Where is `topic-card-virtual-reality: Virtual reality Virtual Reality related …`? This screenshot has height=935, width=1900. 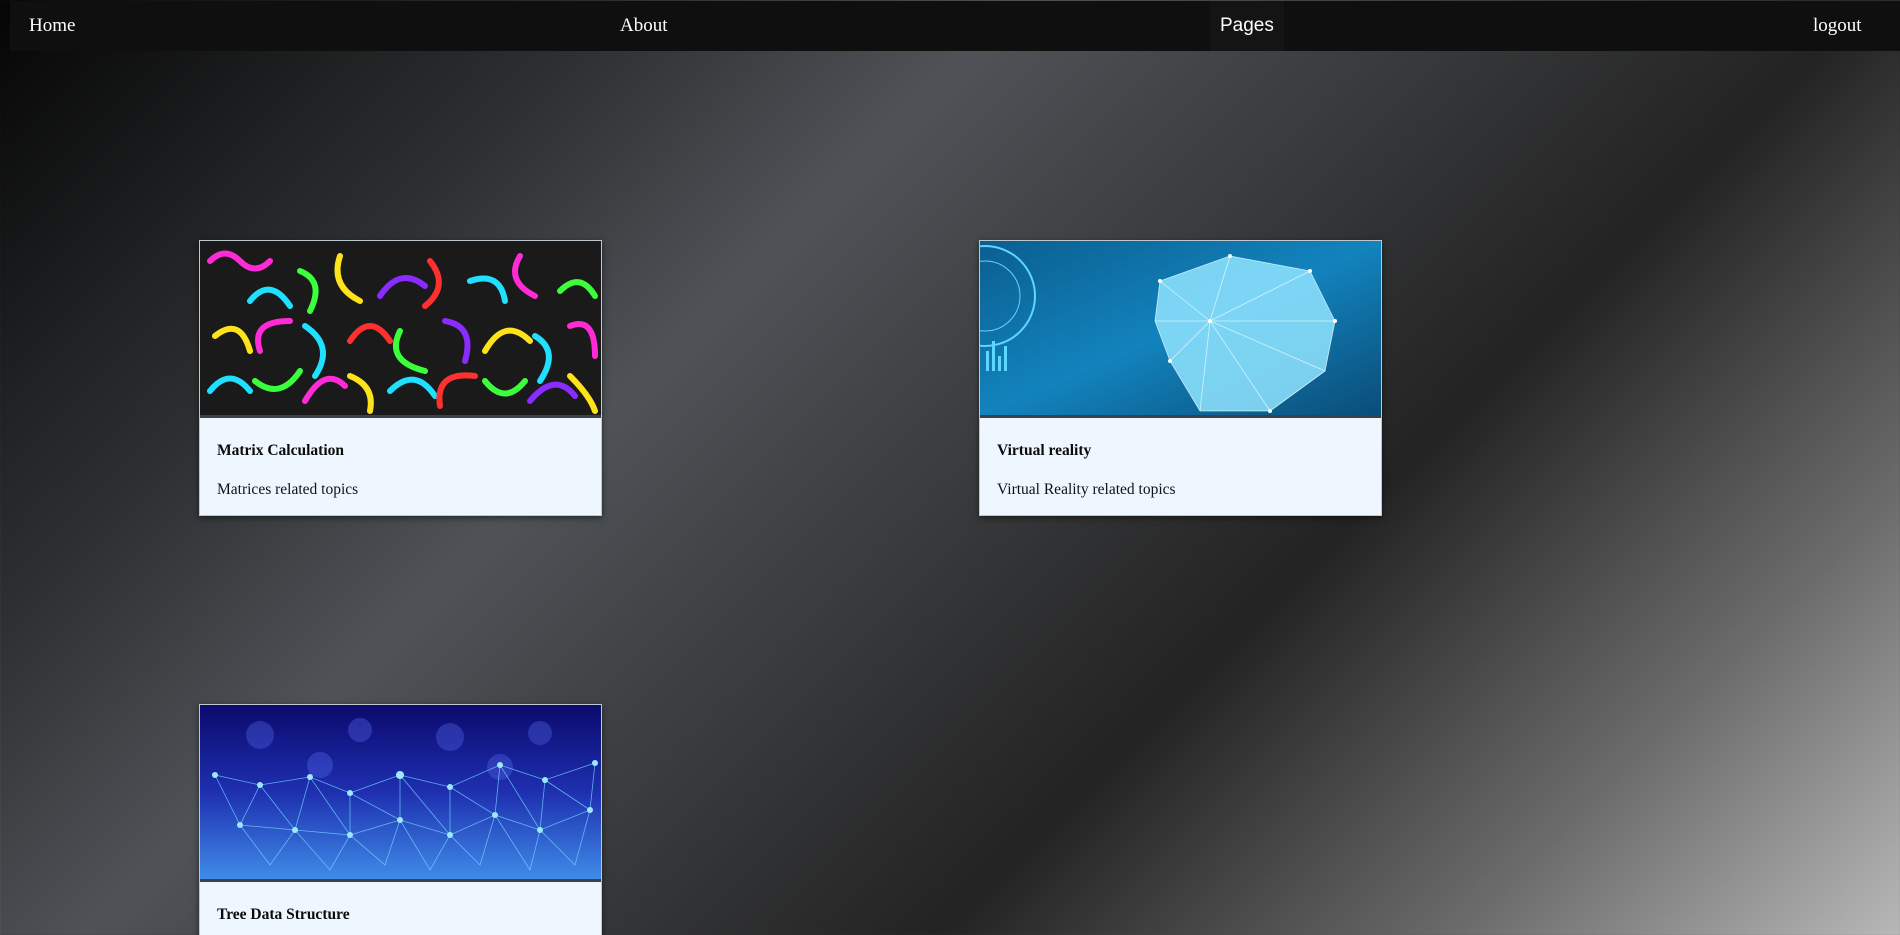
topic-card-virtual-reality: Virtual reality Virtual Reality related … is located at coordinates (1180, 378).